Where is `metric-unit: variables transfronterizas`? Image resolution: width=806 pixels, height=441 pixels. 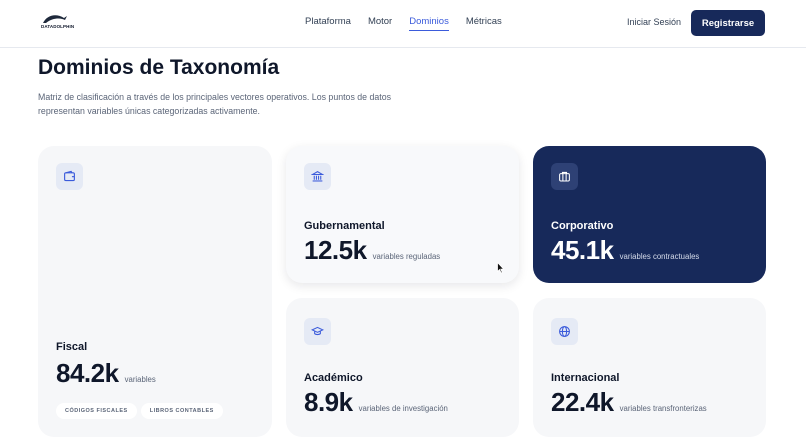
metric-unit: variables transfronterizas is located at coordinates (663, 408).